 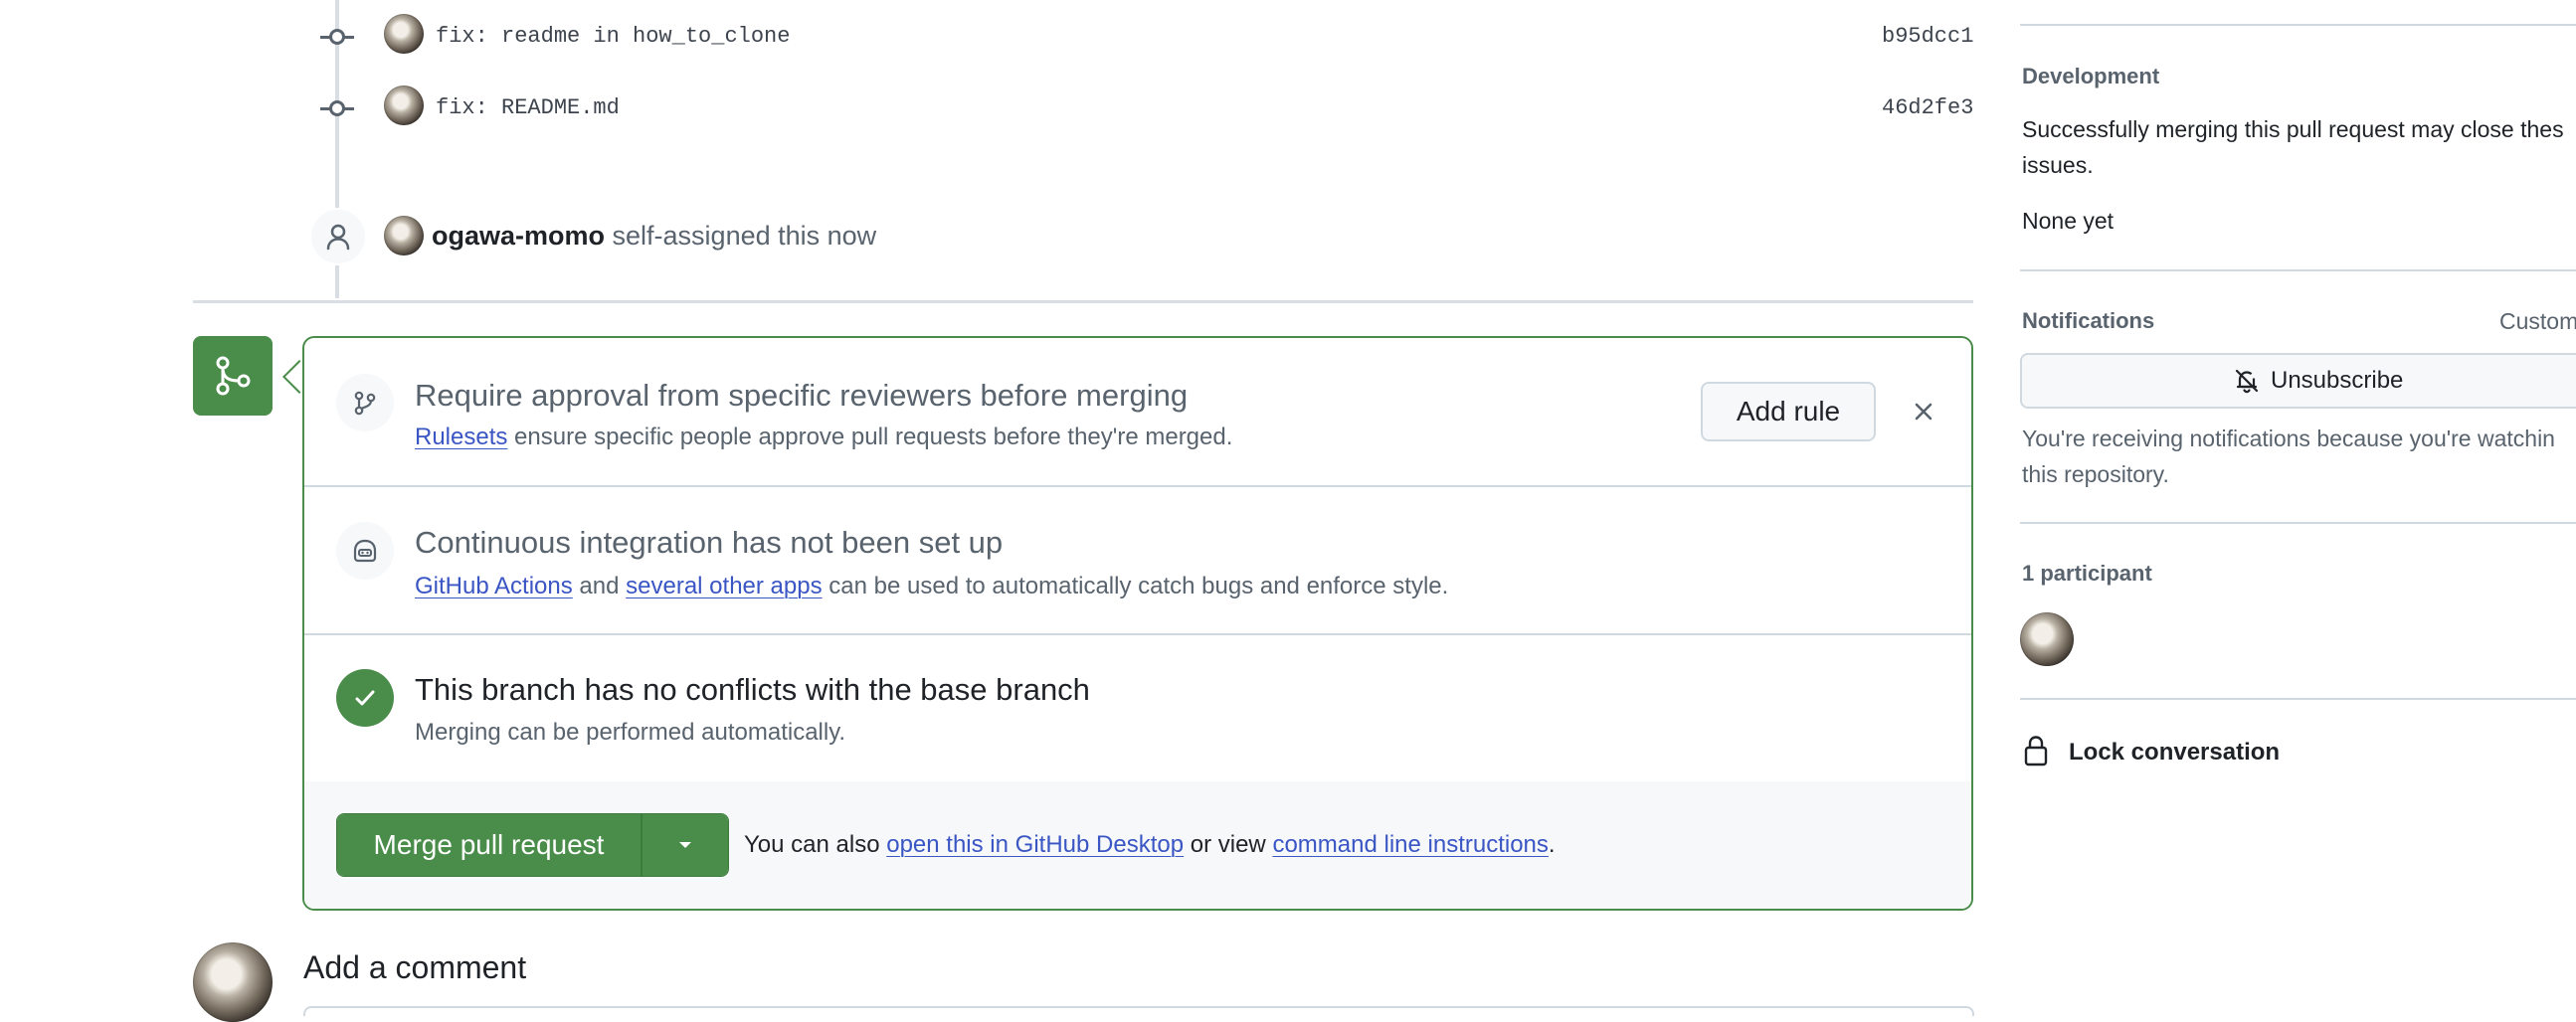 What do you see at coordinates (233, 982) in the screenshot?
I see `current-user-avatar` at bounding box center [233, 982].